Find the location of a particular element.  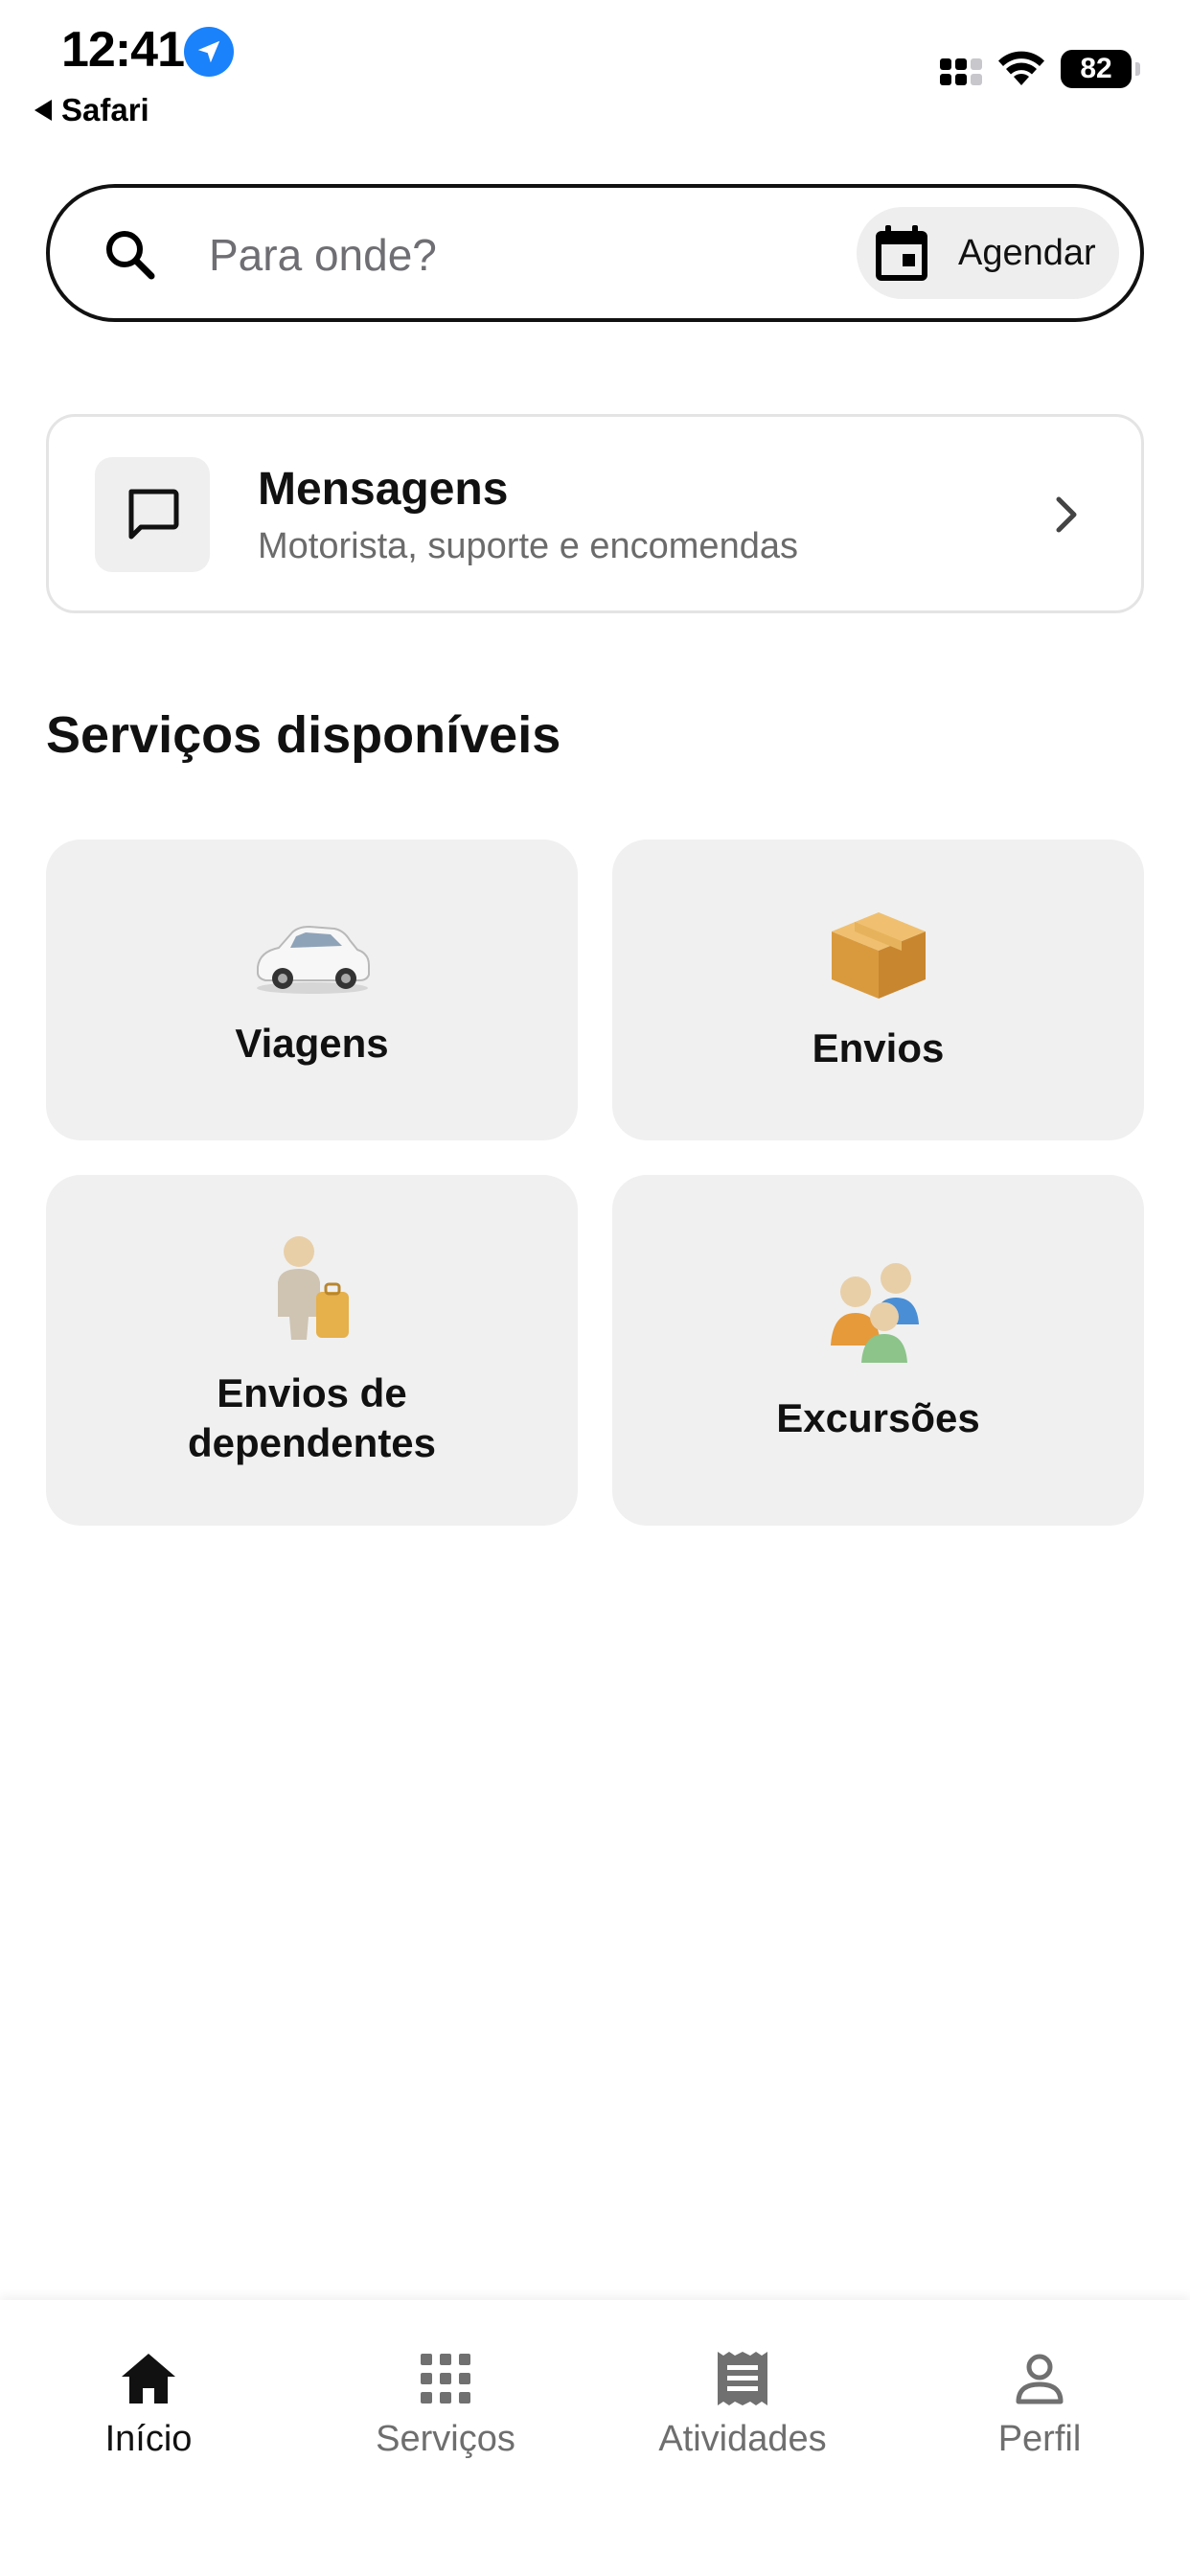

chat-bubble-icon is located at coordinates (154, 514).